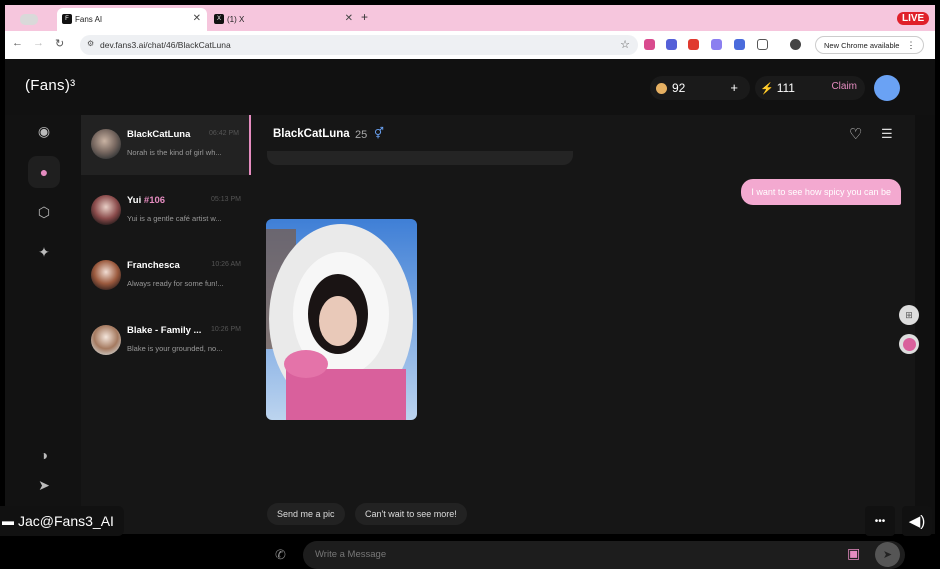 This screenshot has width=940, height=569. What do you see at coordinates (887, 554) in the screenshot?
I see `send-button: ➤` at bounding box center [887, 554].